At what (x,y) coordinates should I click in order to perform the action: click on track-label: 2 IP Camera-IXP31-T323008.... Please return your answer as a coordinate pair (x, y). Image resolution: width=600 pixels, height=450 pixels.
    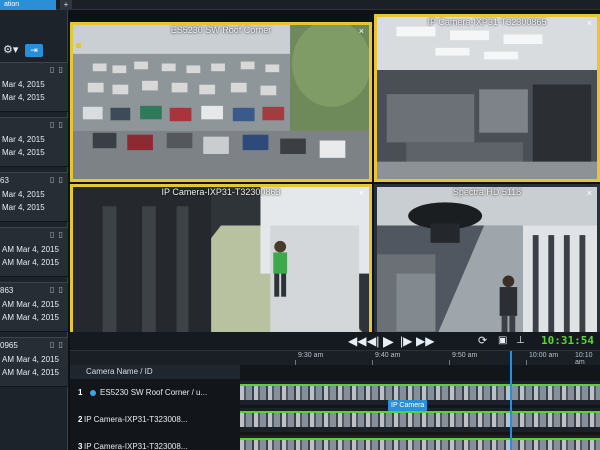
    Looking at the image, I should click on (155, 420).